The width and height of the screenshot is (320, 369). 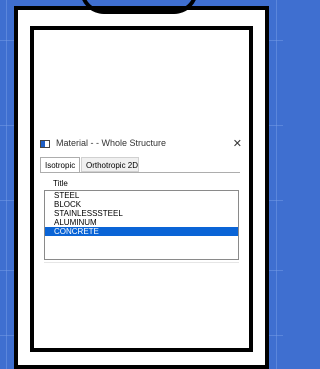 I want to click on divider, so click(x=141, y=262).